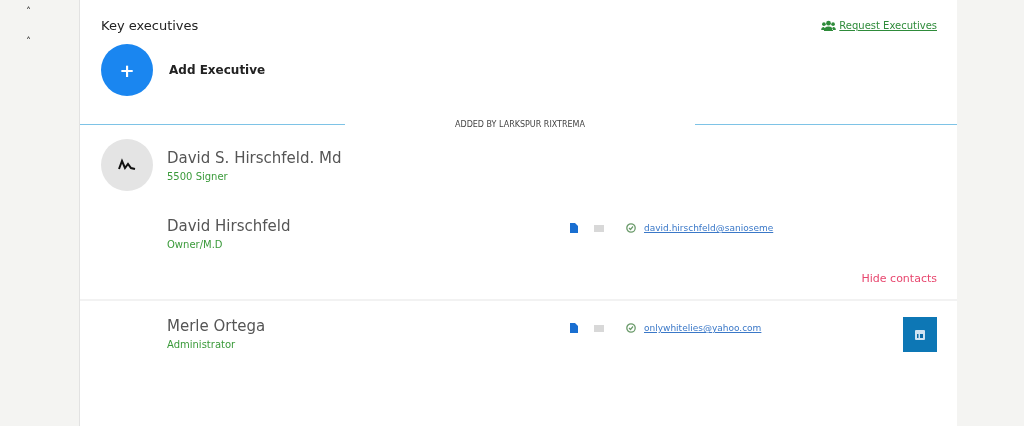  What do you see at coordinates (195, 244) in the screenshot?
I see `contact-role: Owner/M.D` at bounding box center [195, 244].